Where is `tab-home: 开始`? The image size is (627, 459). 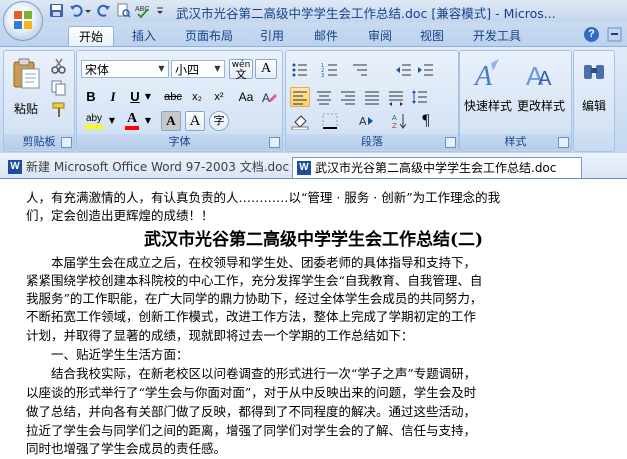
tab-home: 开始 is located at coordinates (91, 36).